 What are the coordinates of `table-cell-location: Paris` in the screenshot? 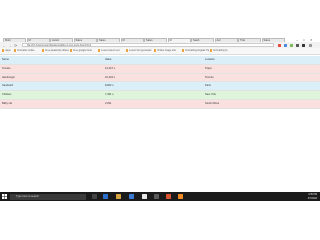 It's located at (208, 86).